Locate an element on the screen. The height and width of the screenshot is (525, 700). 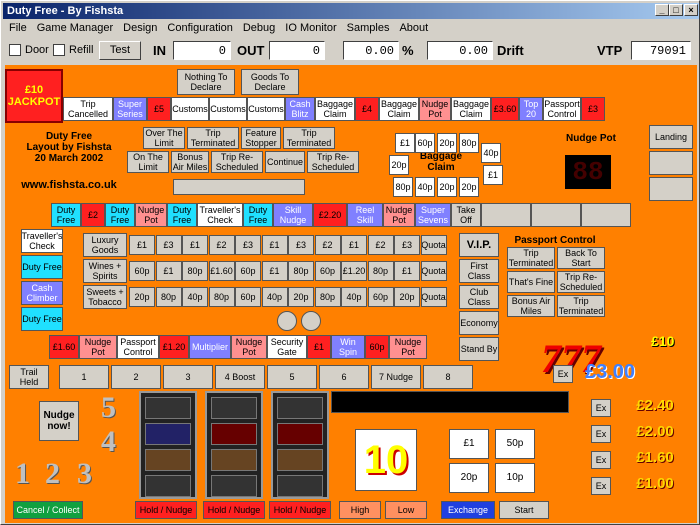
menu-item: IO Monitor is located at coordinates (310, 28).